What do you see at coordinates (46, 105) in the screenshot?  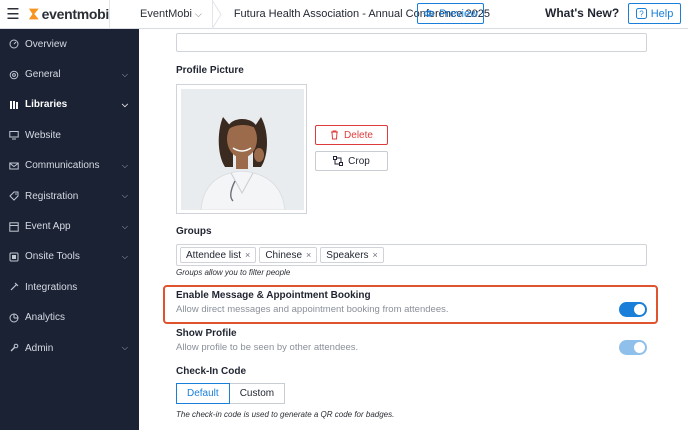 I see `sidebar-item-label: Libraries` at bounding box center [46, 105].